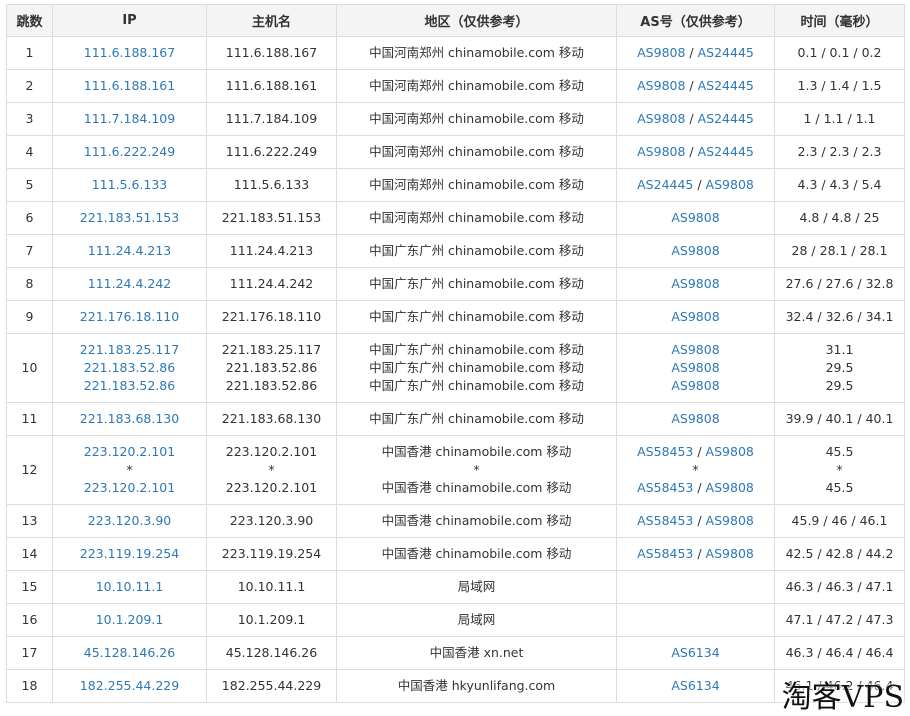  I want to click on host-cell: 111.6.222.249, so click(271, 152).